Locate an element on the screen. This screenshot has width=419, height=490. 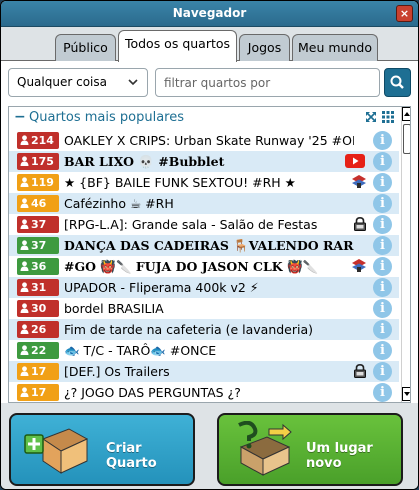
scrollbar is located at coordinates (406, 254).